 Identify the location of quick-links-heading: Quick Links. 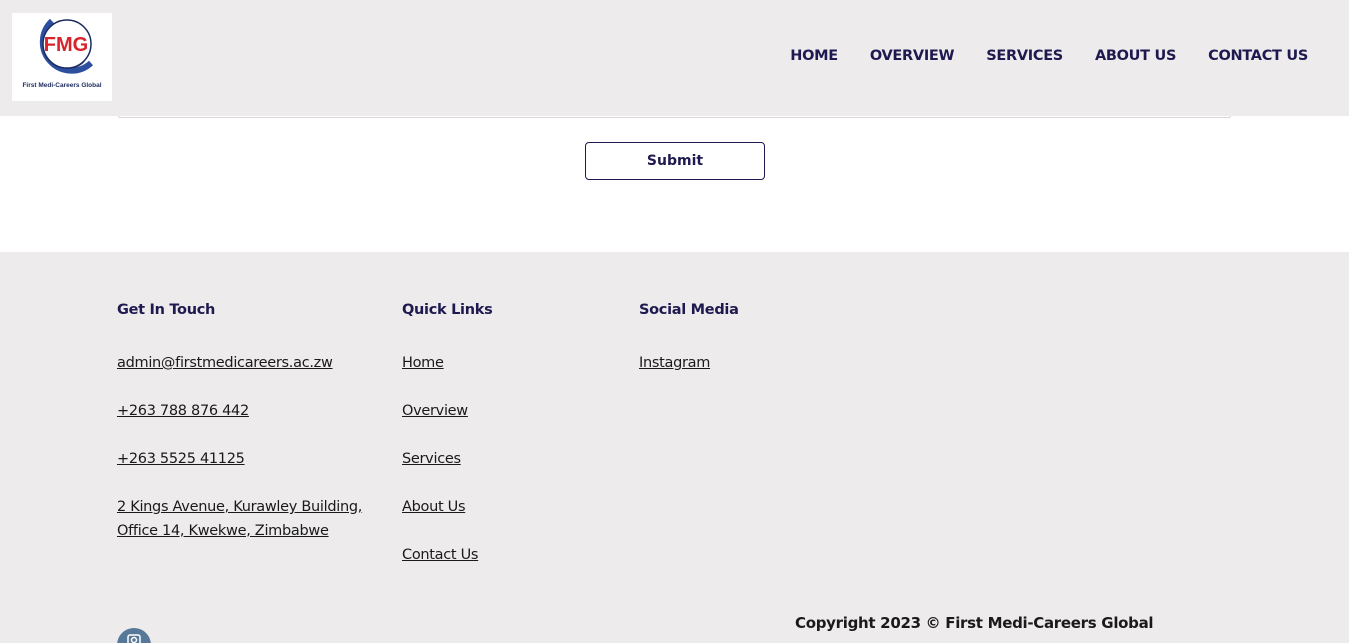
(447, 310).